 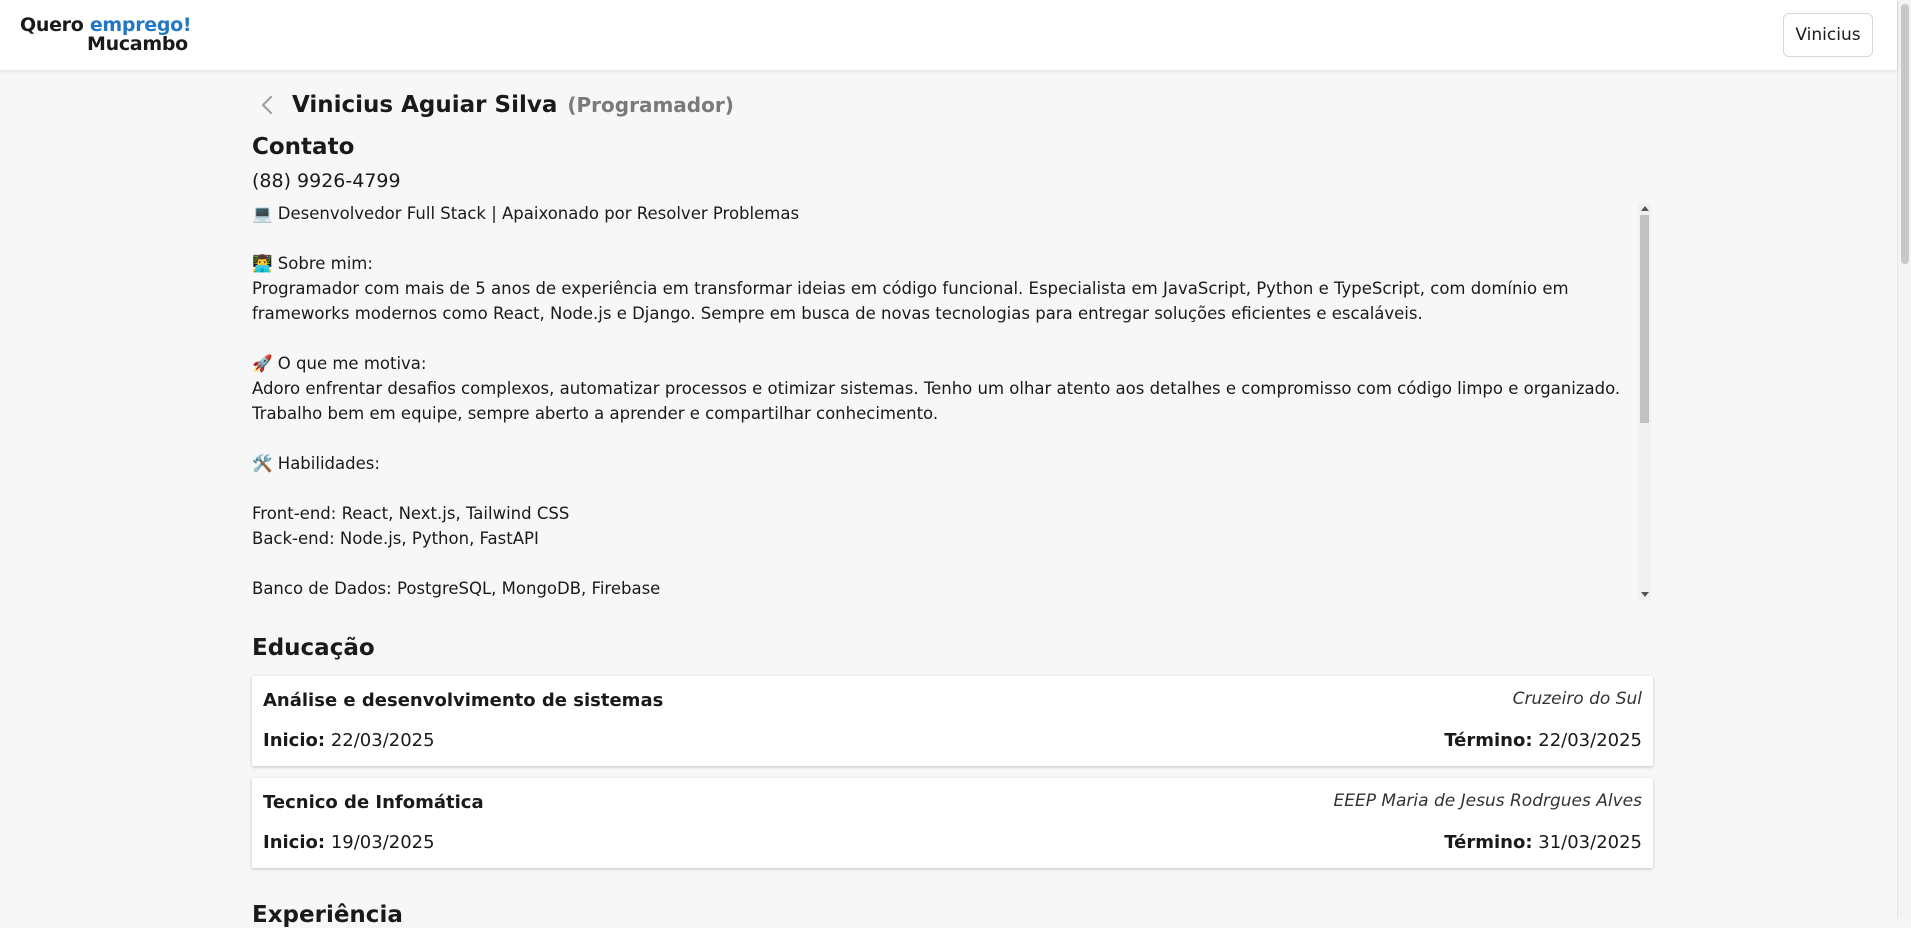 What do you see at coordinates (425, 105) in the screenshot?
I see `profile-name: Vinicius Aguiar Silva` at bounding box center [425, 105].